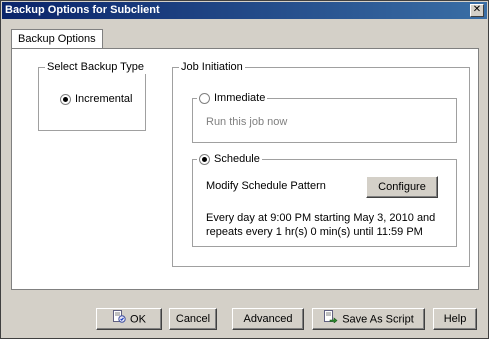 The image size is (489, 339). What do you see at coordinates (129, 319) in the screenshot?
I see `ok-button: OK` at bounding box center [129, 319].